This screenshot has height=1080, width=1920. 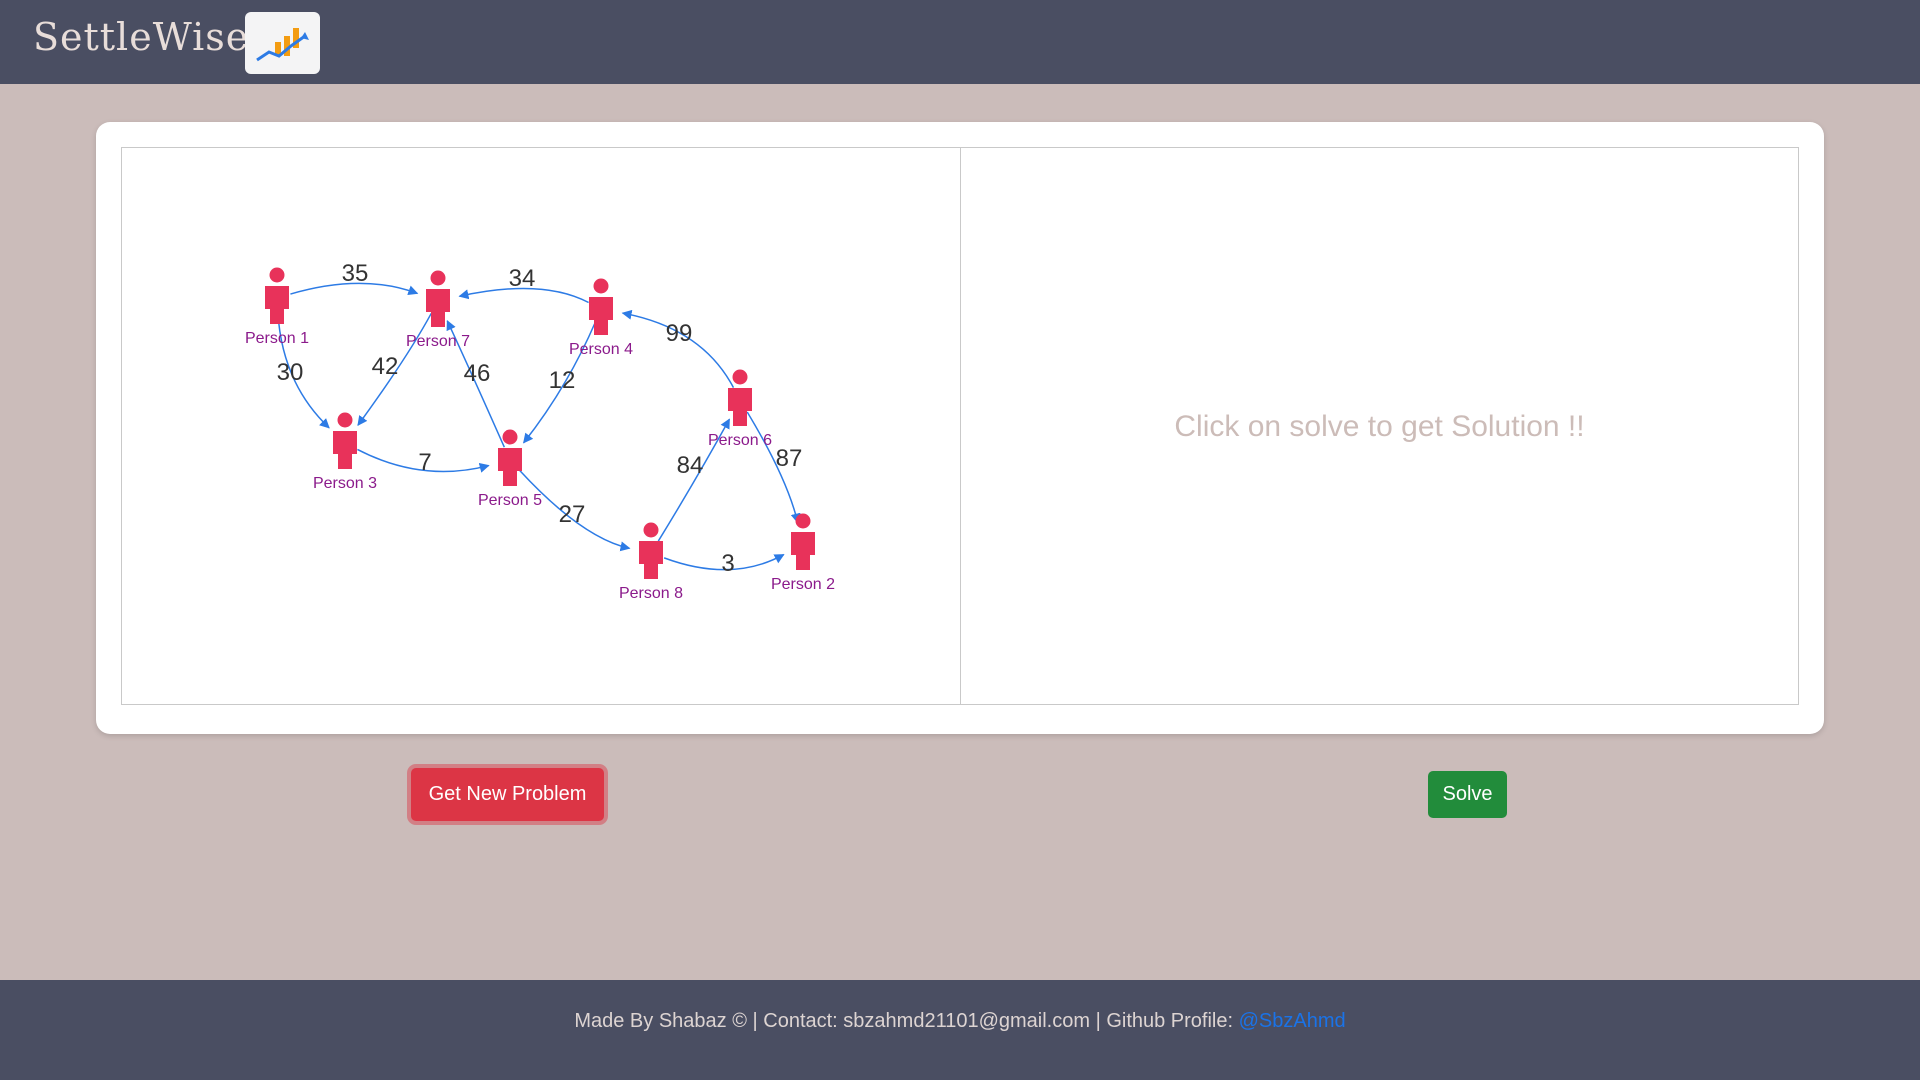 What do you see at coordinates (345, 483) in the screenshot?
I see `person-label: Person 3` at bounding box center [345, 483].